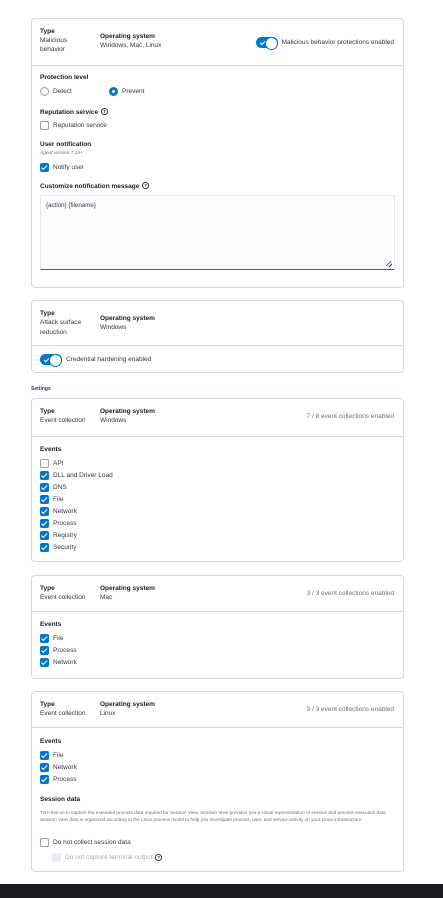 This screenshot has width=443, height=898. I want to click on no-session-data-label: Do not collect session data, so click(92, 842).